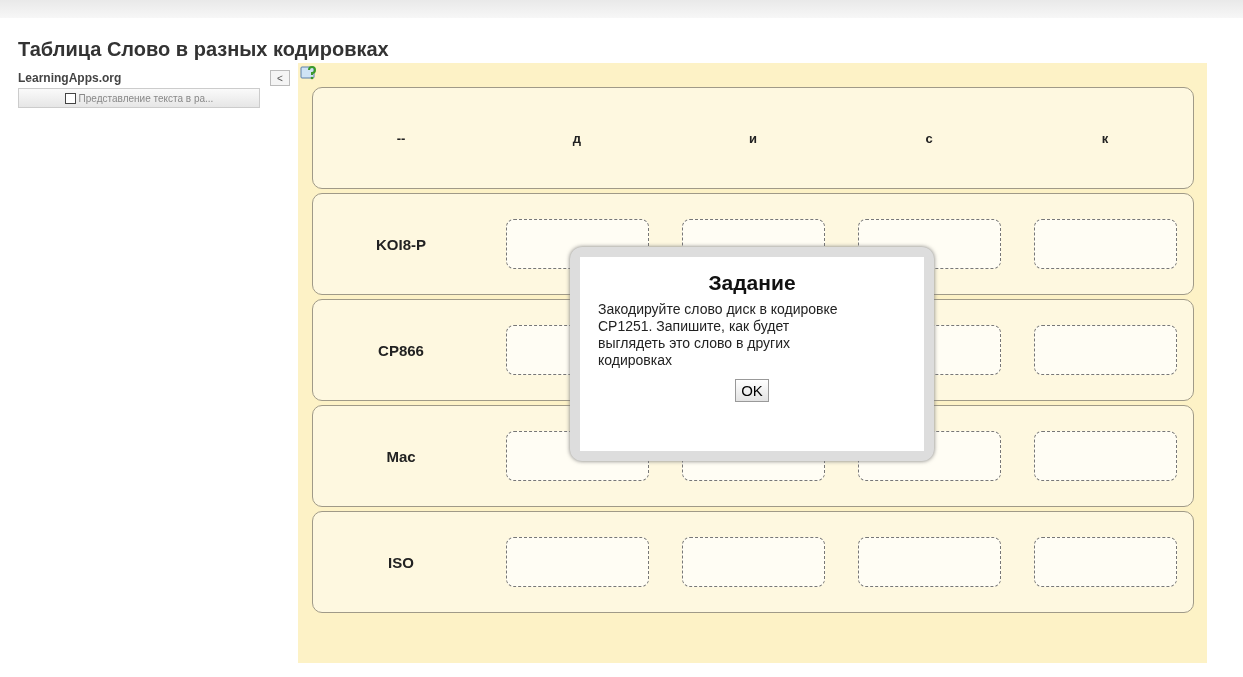  I want to click on column-header: и, so click(753, 138).